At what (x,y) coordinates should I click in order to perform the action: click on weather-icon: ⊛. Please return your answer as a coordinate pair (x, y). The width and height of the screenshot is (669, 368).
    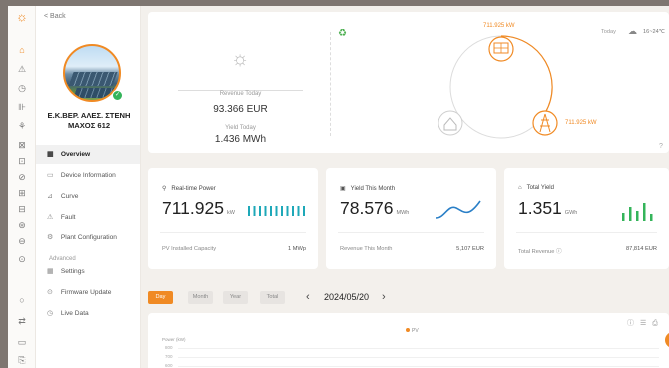
    Looking at the image, I should click on (22, 225).